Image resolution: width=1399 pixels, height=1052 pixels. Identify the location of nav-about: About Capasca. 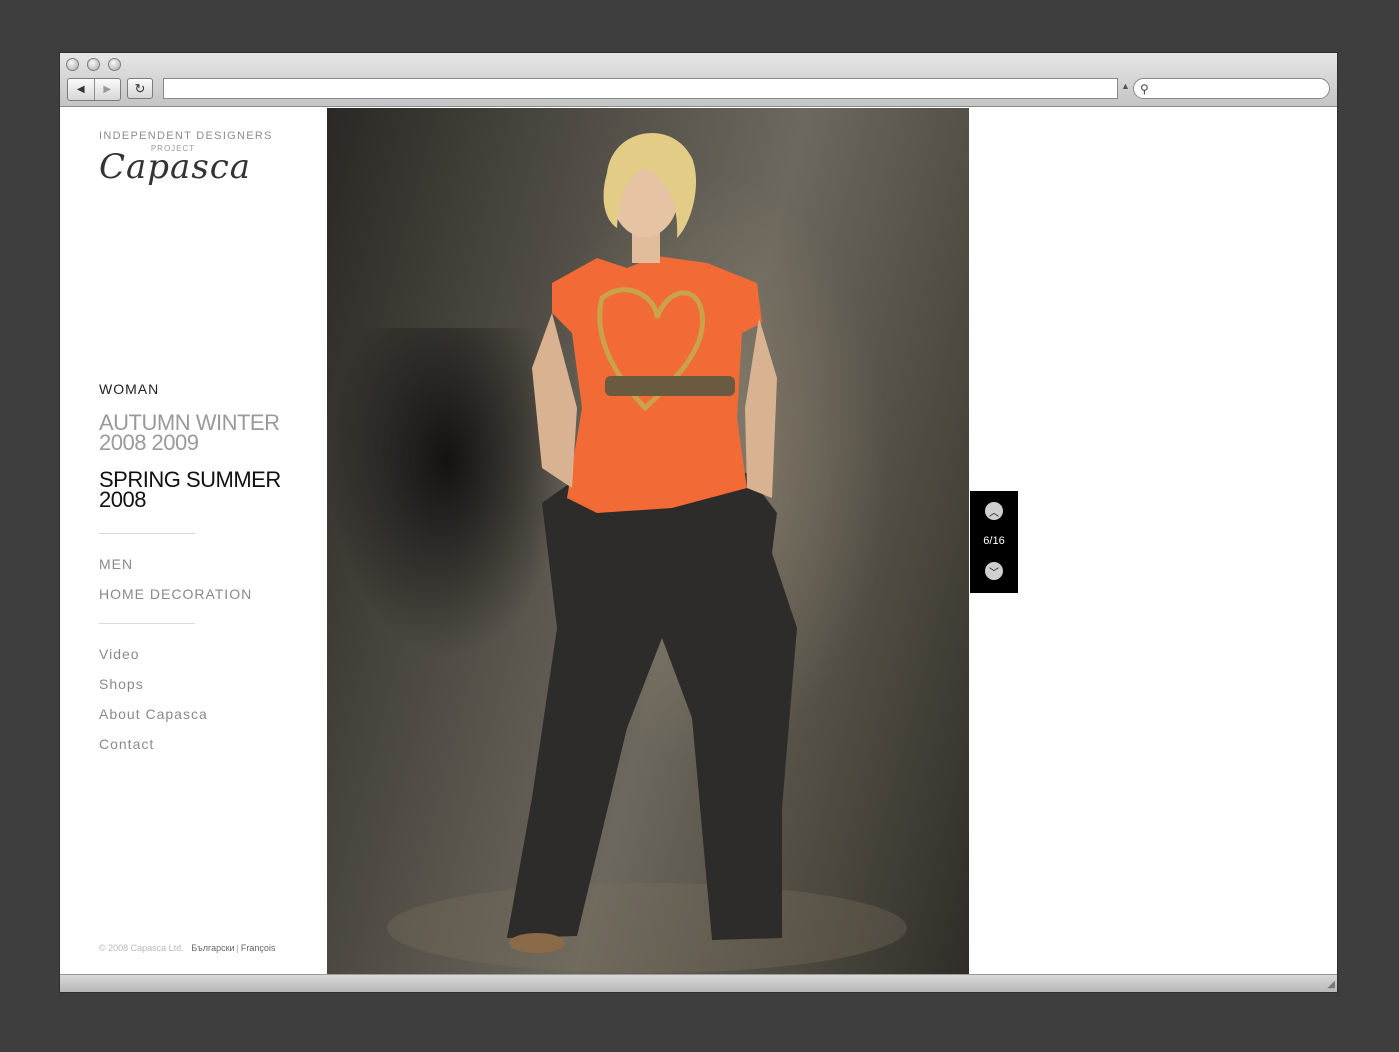
(153, 714).